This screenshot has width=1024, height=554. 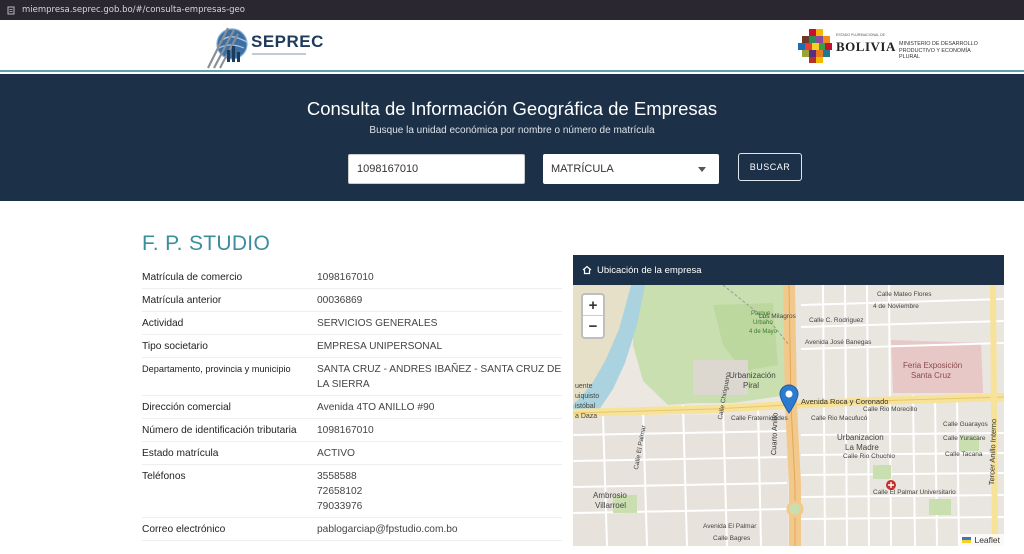 What do you see at coordinates (340, 491) in the screenshot?
I see `info-value: 3558588 72658102 79033976` at bounding box center [340, 491].